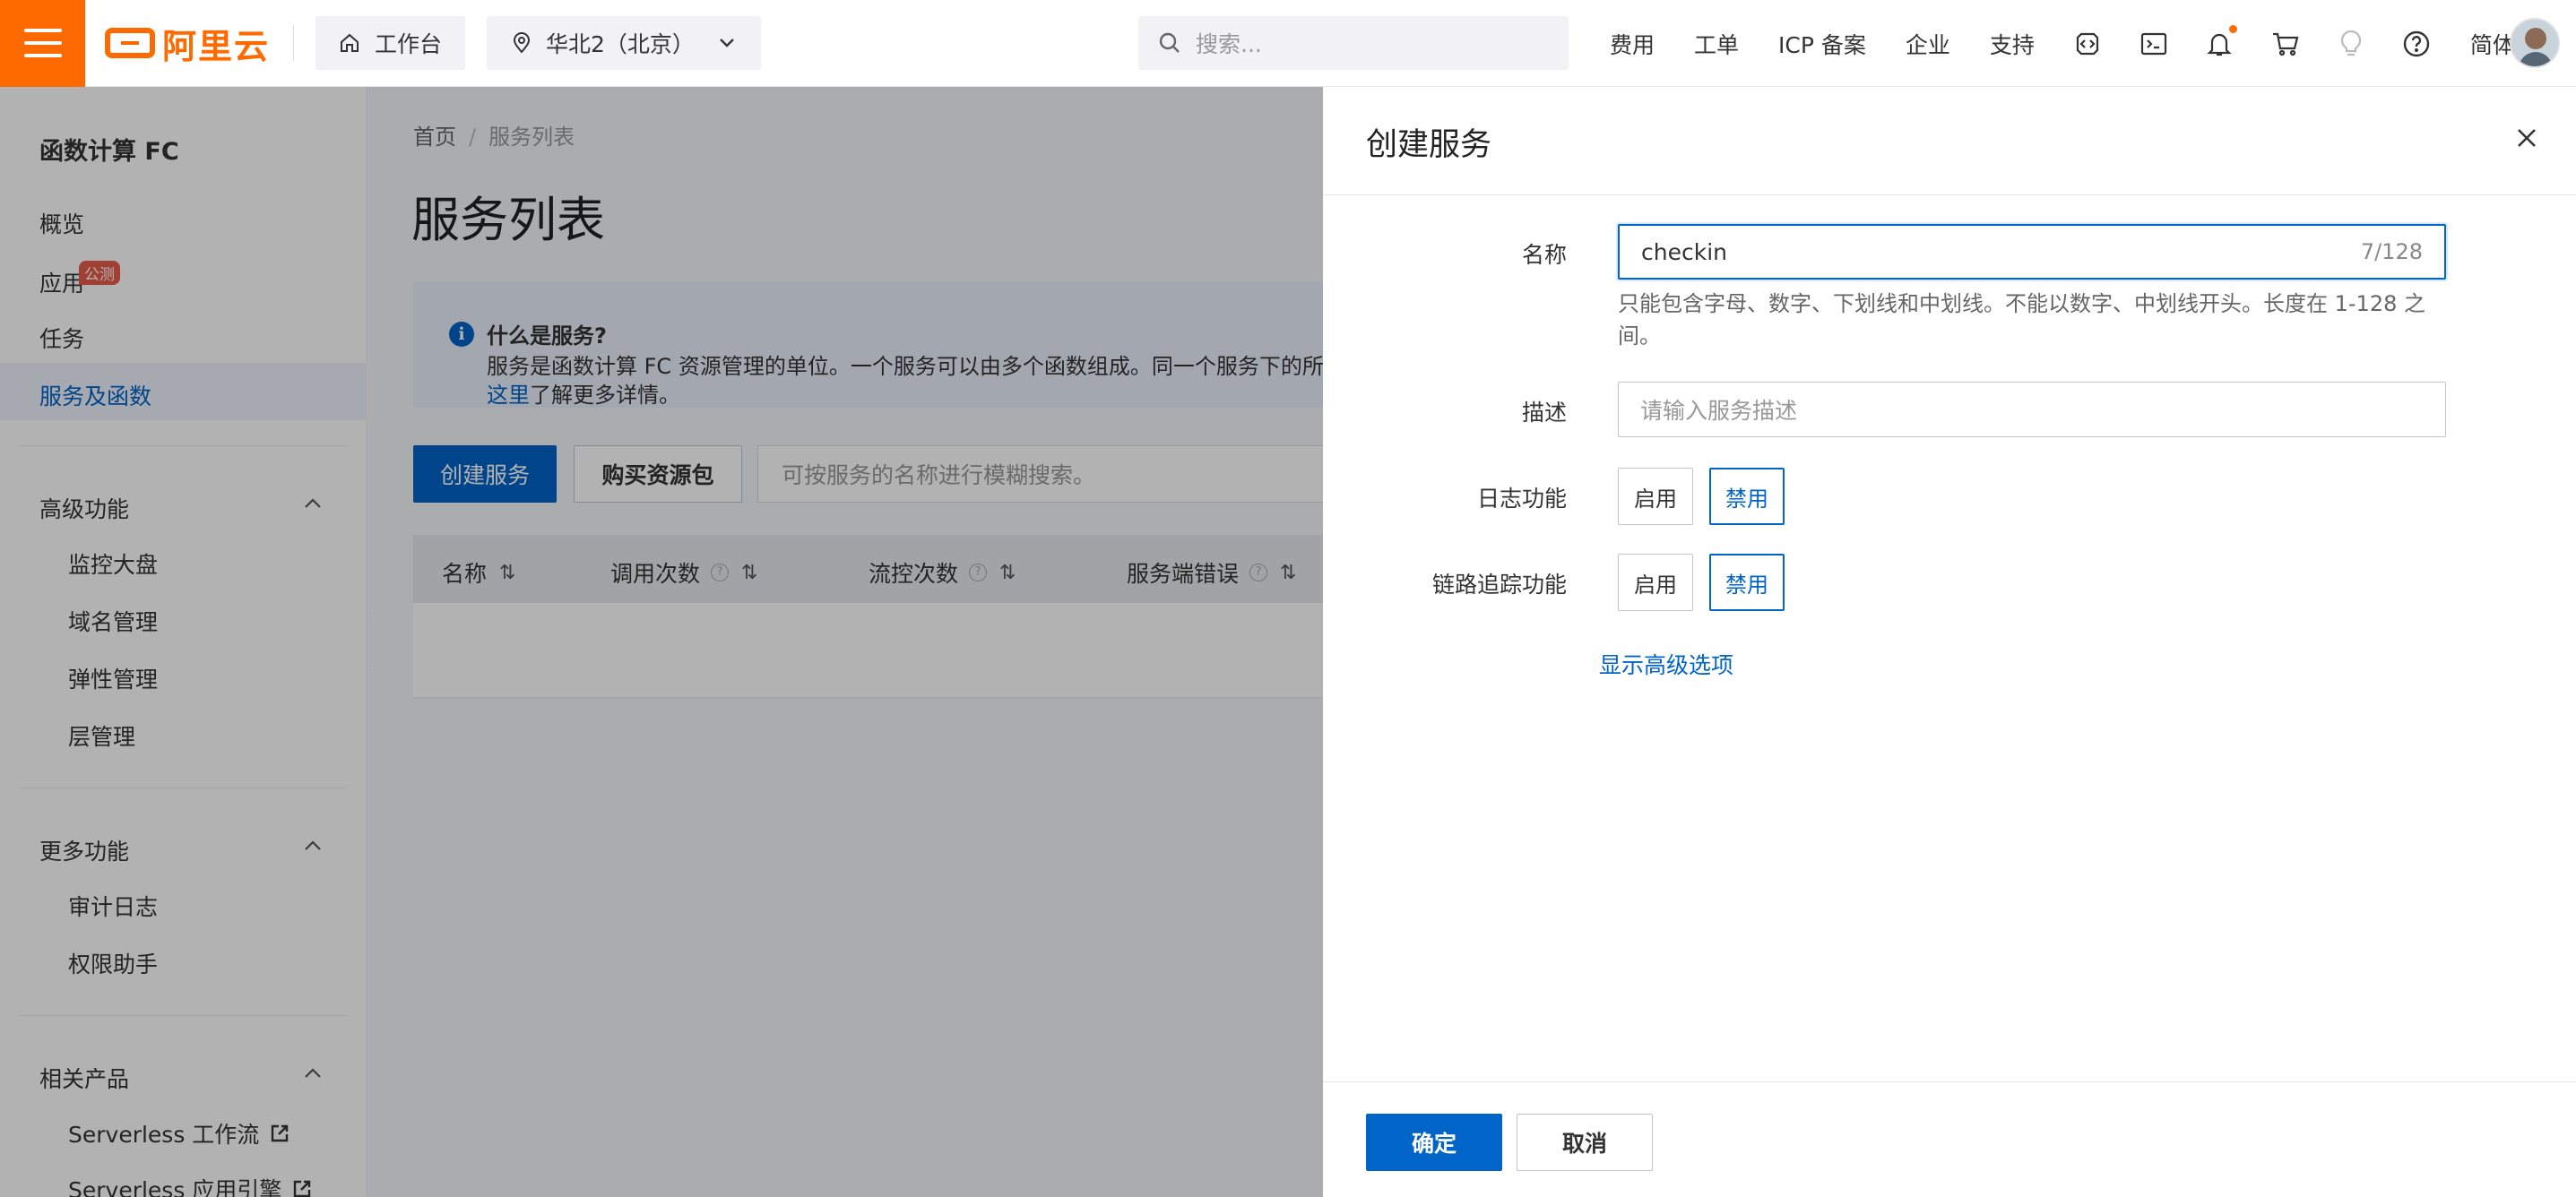  What do you see at coordinates (1544, 413) in the screenshot?
I see `description-label: 描述` at bounding box center [1544, 413].